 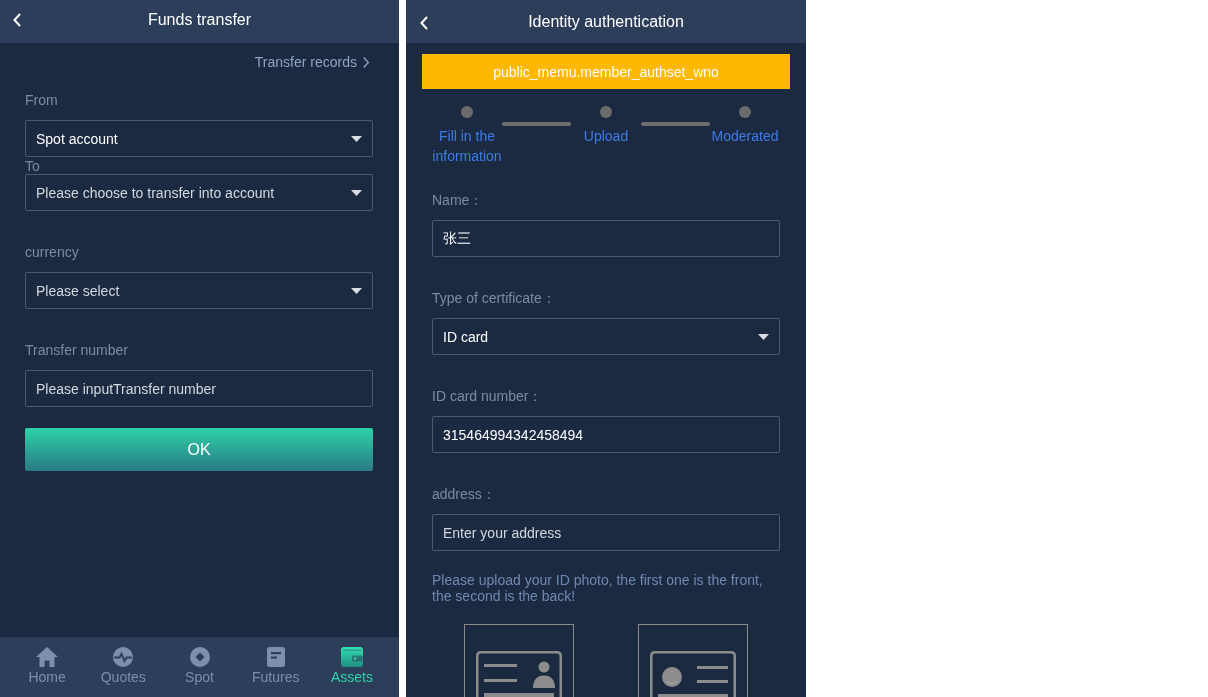 What do you see at coordinates (745, 136) in the screenshot?
I see `step-label: Moderated` at bounding box center [745, 136].